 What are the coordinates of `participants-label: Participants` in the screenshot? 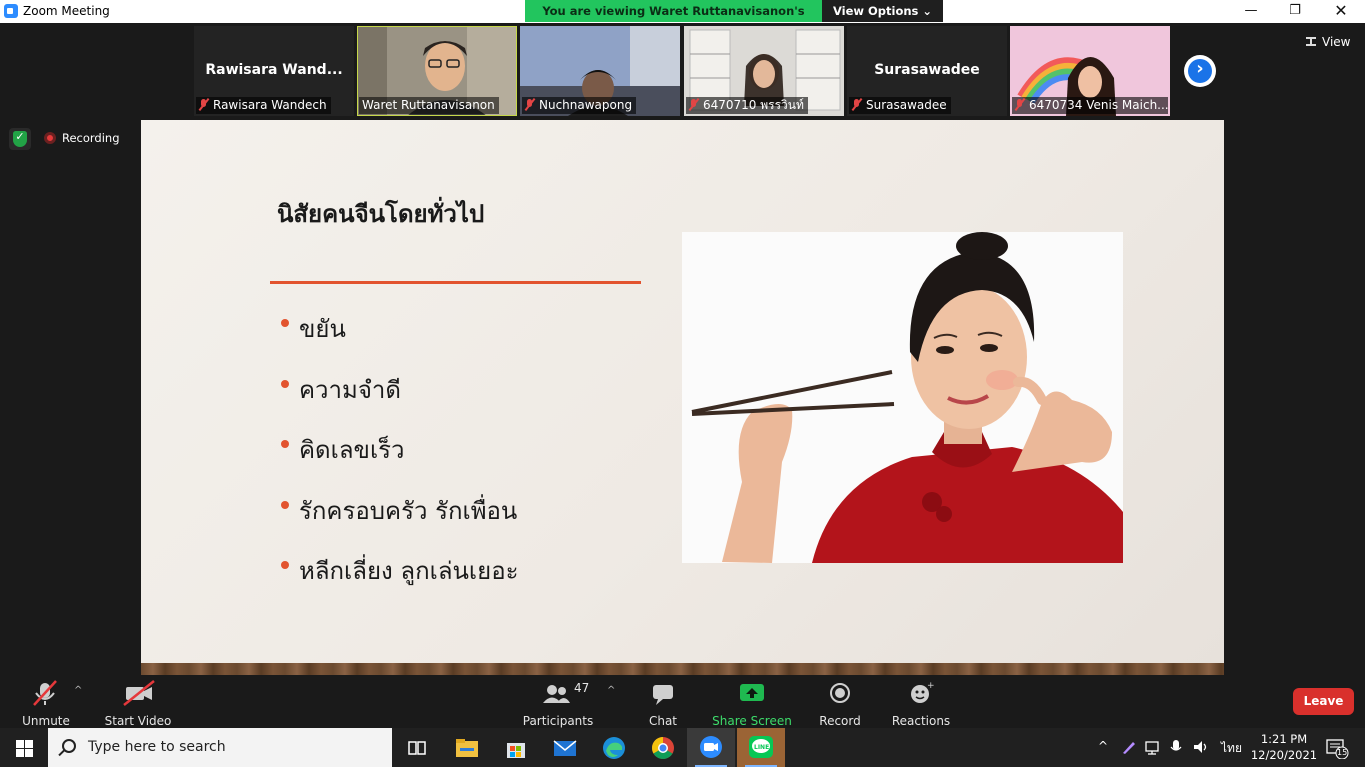 It's located at (558, 721).